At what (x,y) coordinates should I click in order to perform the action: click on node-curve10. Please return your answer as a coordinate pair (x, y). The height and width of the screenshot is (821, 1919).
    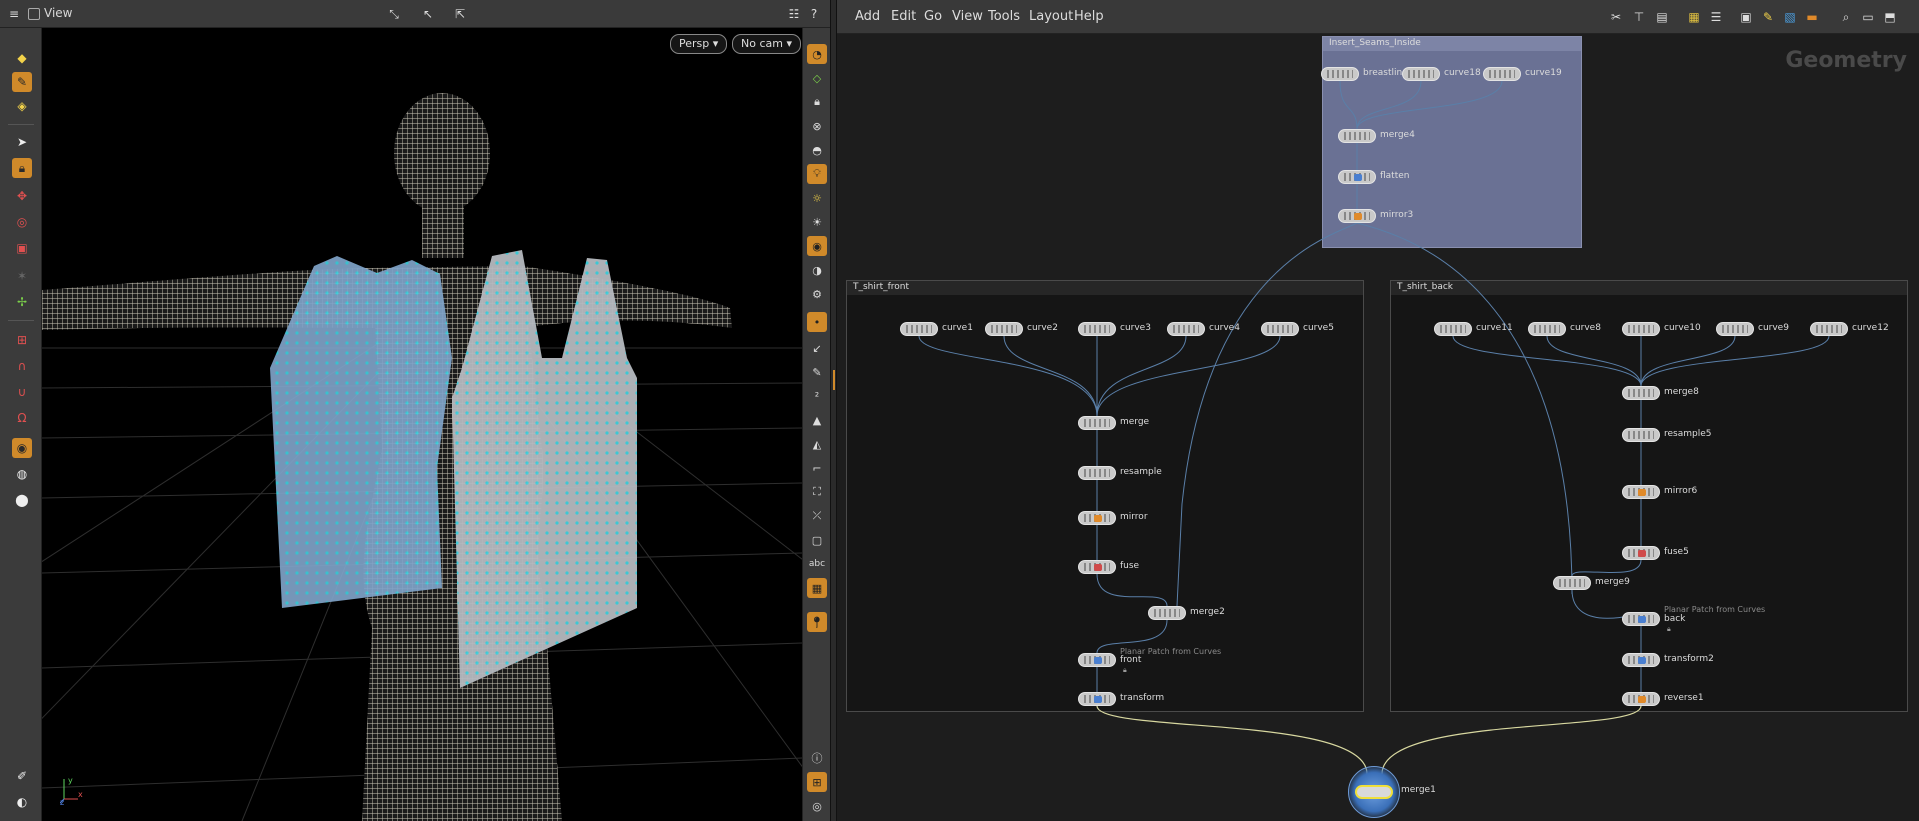
    Looking at the image, I should click on (1641, 329).